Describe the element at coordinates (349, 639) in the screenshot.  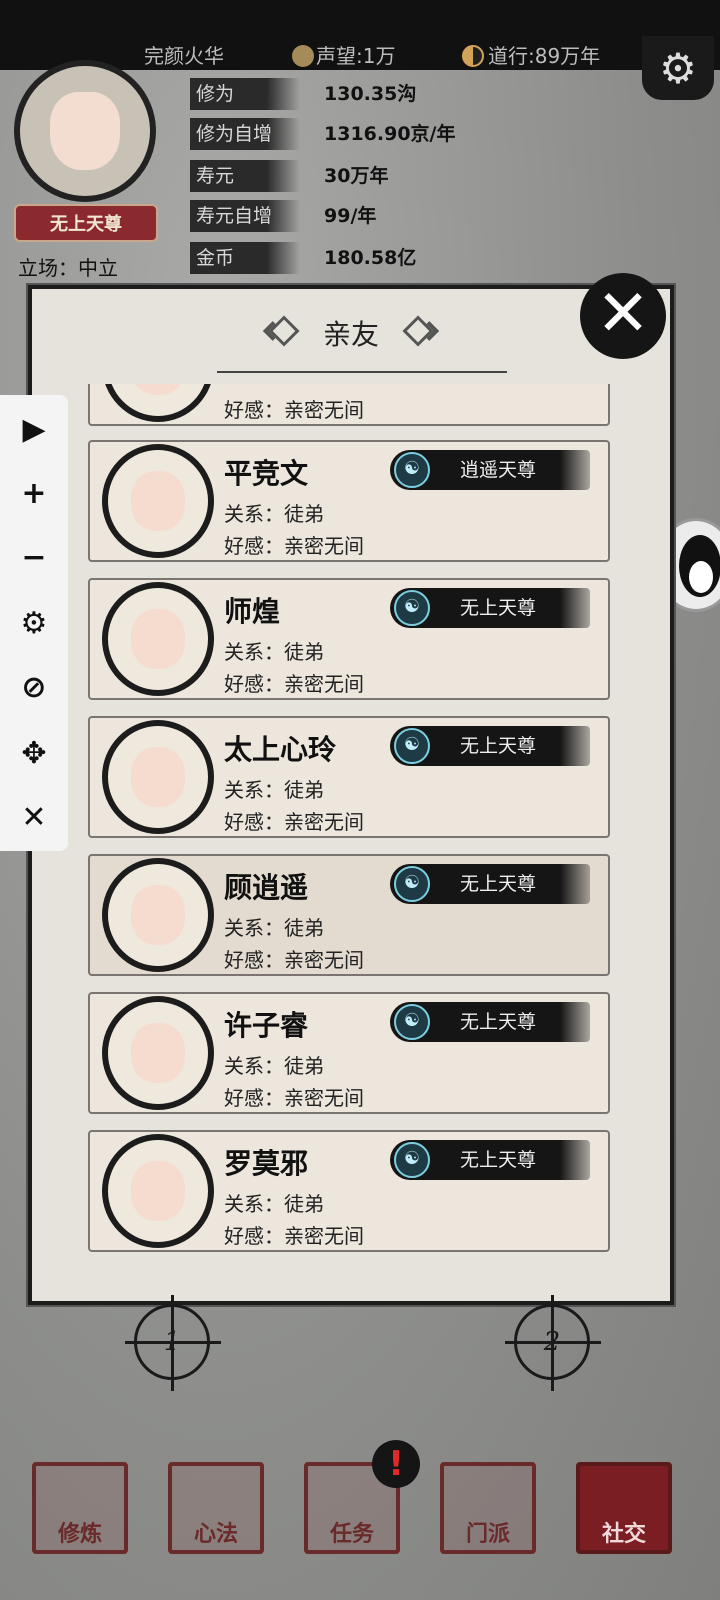
I see `list-item: 师煌 关系：徒弟 好感：亲密无间 ☯ 无上天尊` at that location.